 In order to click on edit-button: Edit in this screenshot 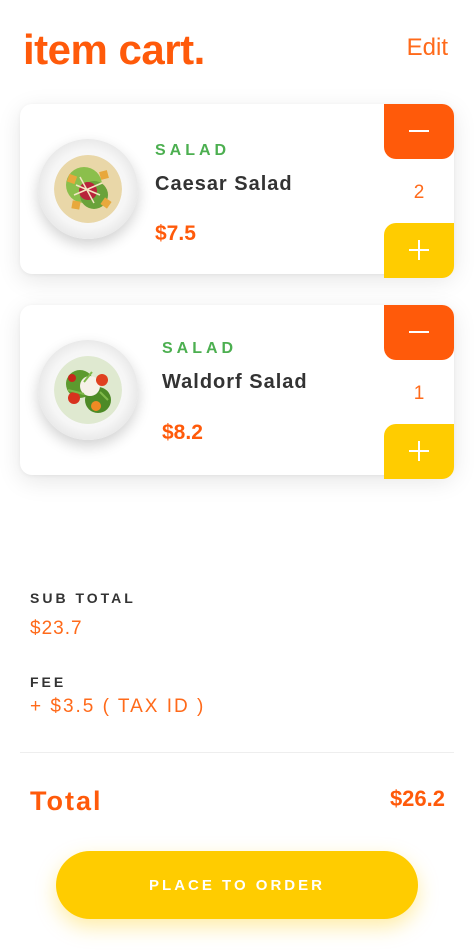, I will do `click(427, 48)`.